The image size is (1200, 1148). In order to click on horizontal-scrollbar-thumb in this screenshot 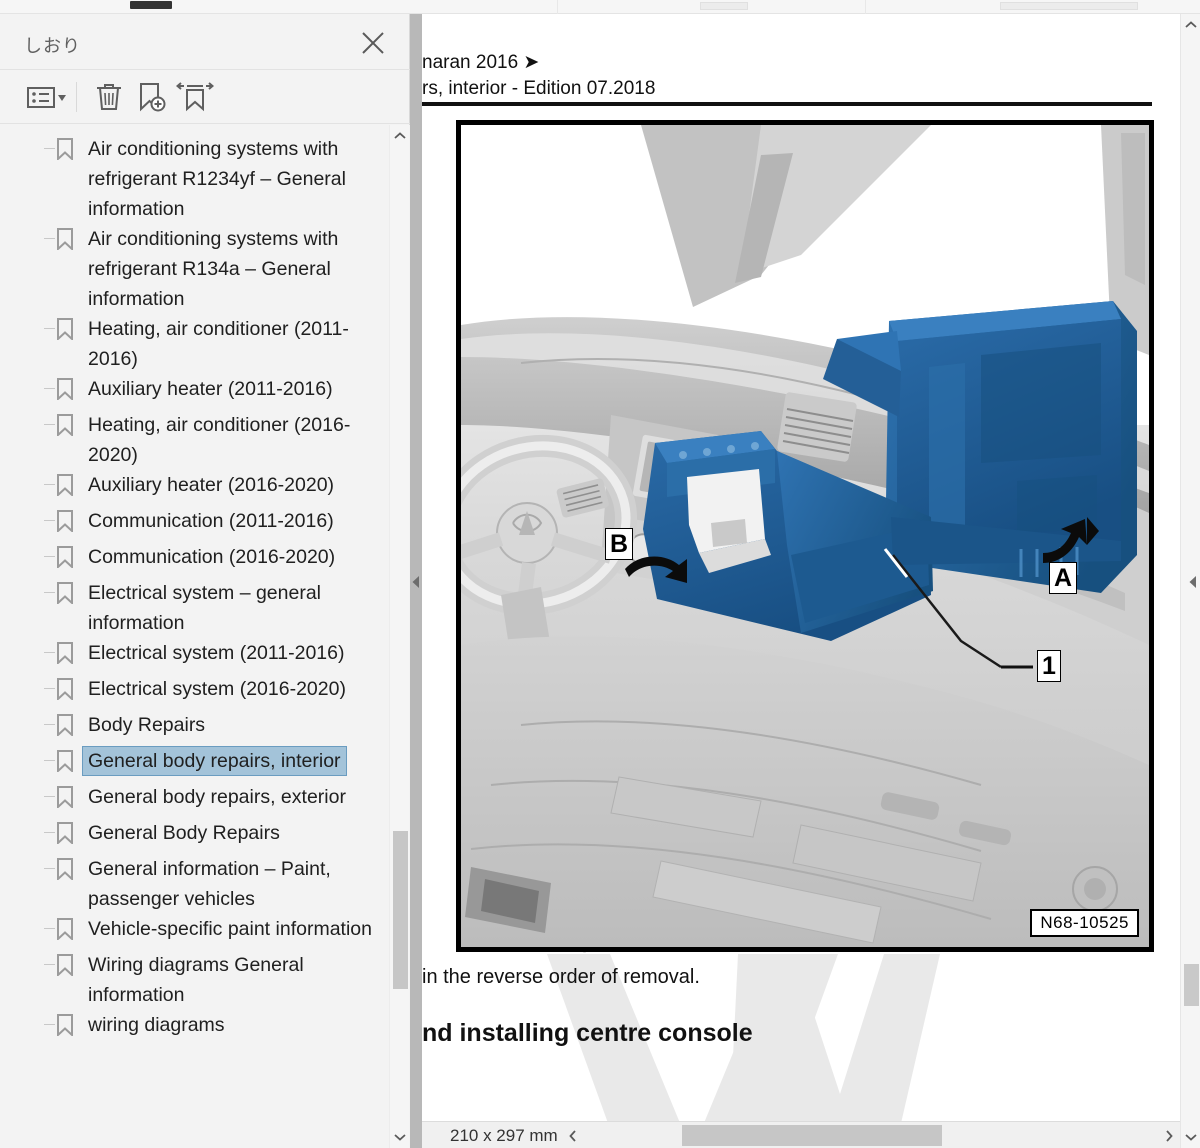, I will do `click(812, 1135)`.